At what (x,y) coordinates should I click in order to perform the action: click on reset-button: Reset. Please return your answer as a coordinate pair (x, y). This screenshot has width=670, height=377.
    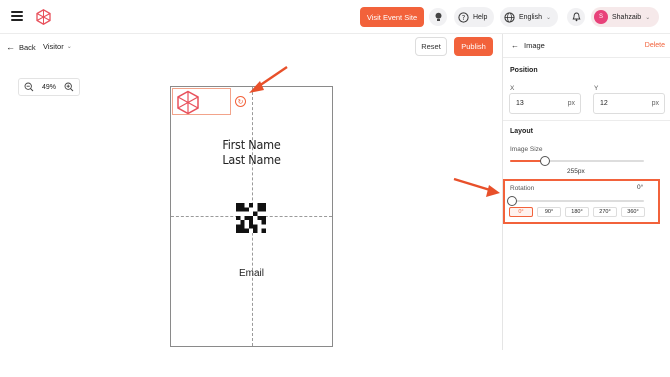
    Looking at the image, I should click on (431, 46).